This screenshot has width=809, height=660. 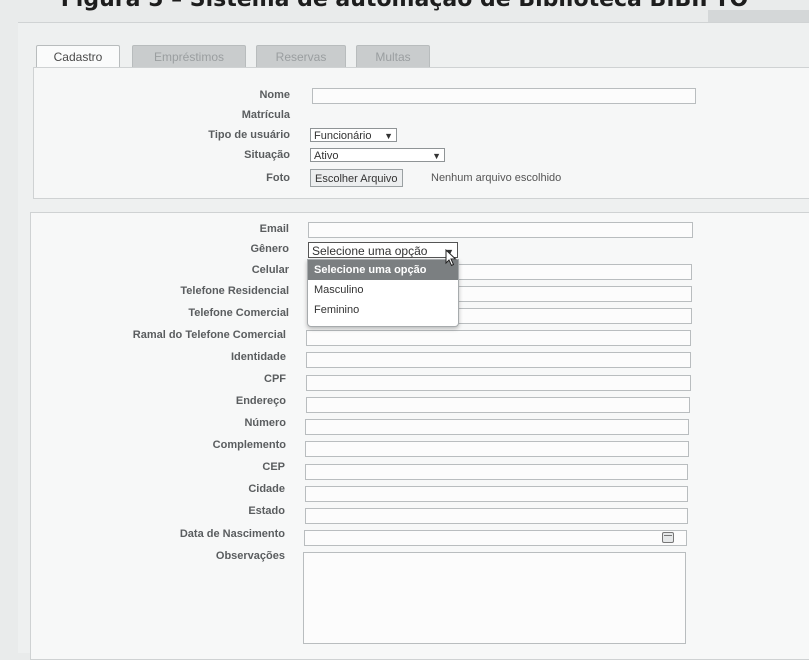 What do you see at coordinates (668, 537) in the screenshot?
I see `calendar-icon` at bounding box center [668, 537].